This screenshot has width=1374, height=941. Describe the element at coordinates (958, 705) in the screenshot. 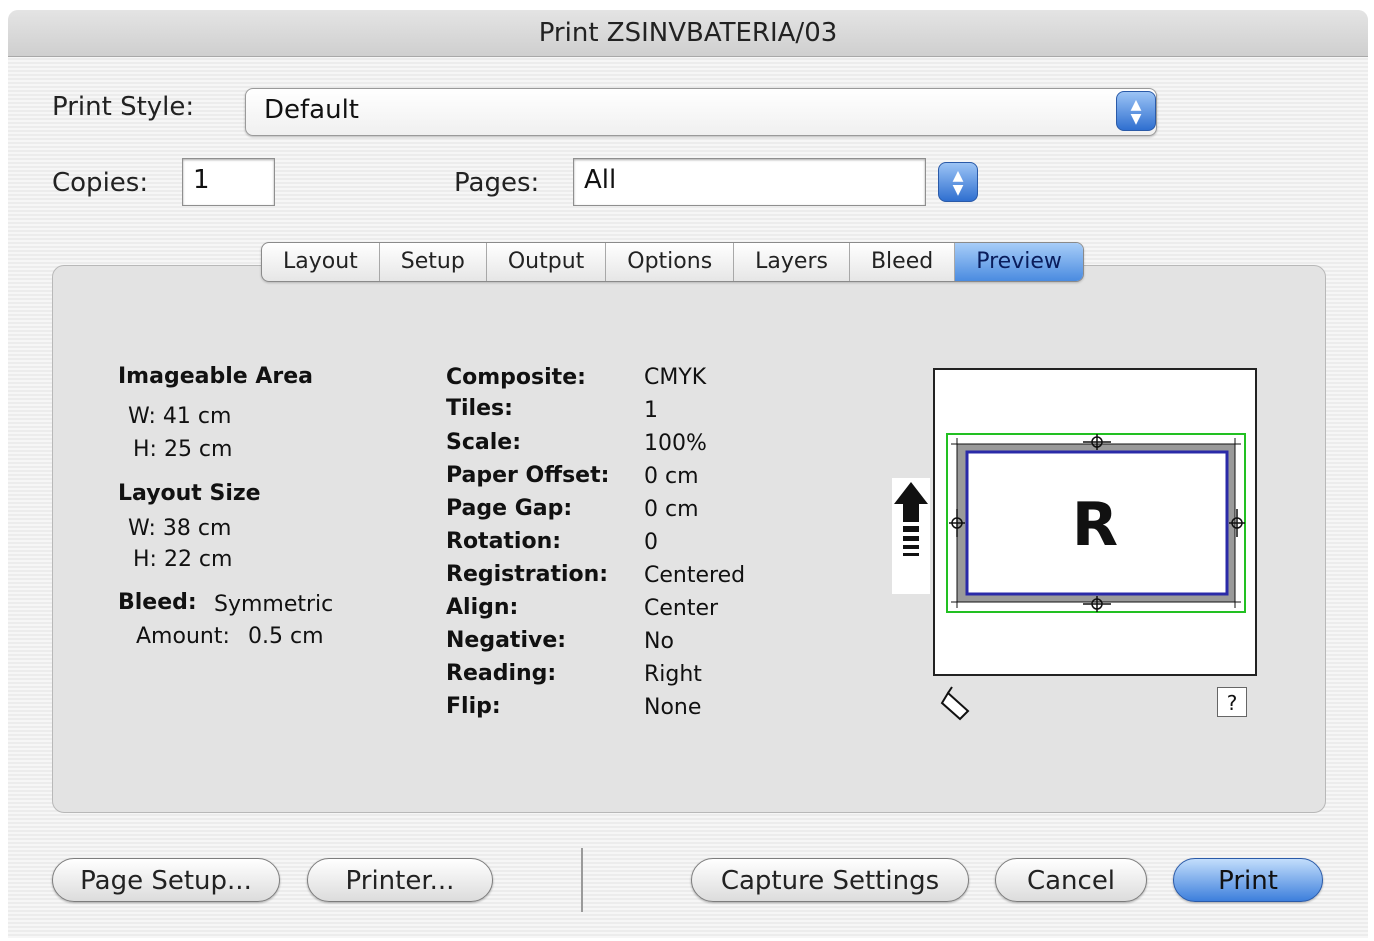

I see `tag-icon` at that location.